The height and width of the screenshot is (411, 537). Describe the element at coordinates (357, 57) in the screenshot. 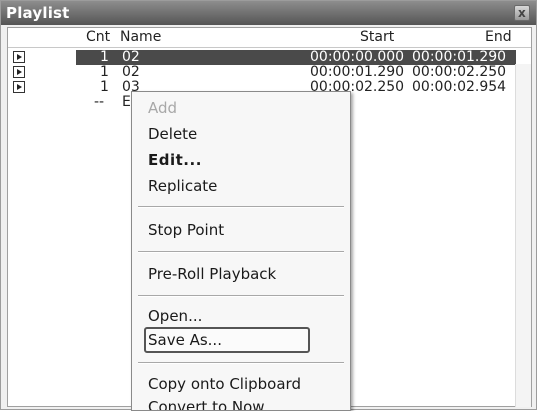

I see `row-start: 00:00:00.000` at that location.